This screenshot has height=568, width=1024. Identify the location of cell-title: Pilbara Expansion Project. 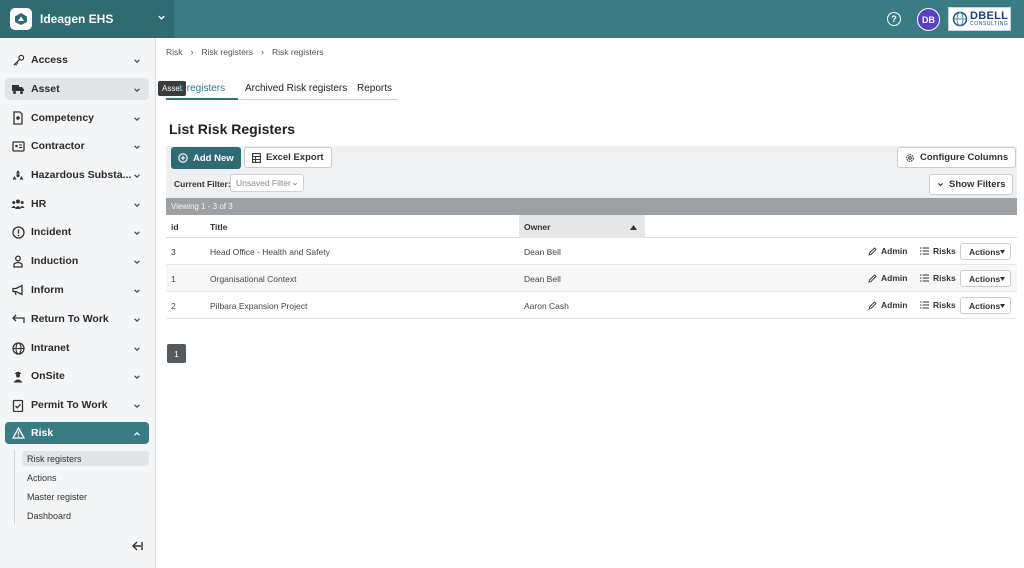
(259, 305).